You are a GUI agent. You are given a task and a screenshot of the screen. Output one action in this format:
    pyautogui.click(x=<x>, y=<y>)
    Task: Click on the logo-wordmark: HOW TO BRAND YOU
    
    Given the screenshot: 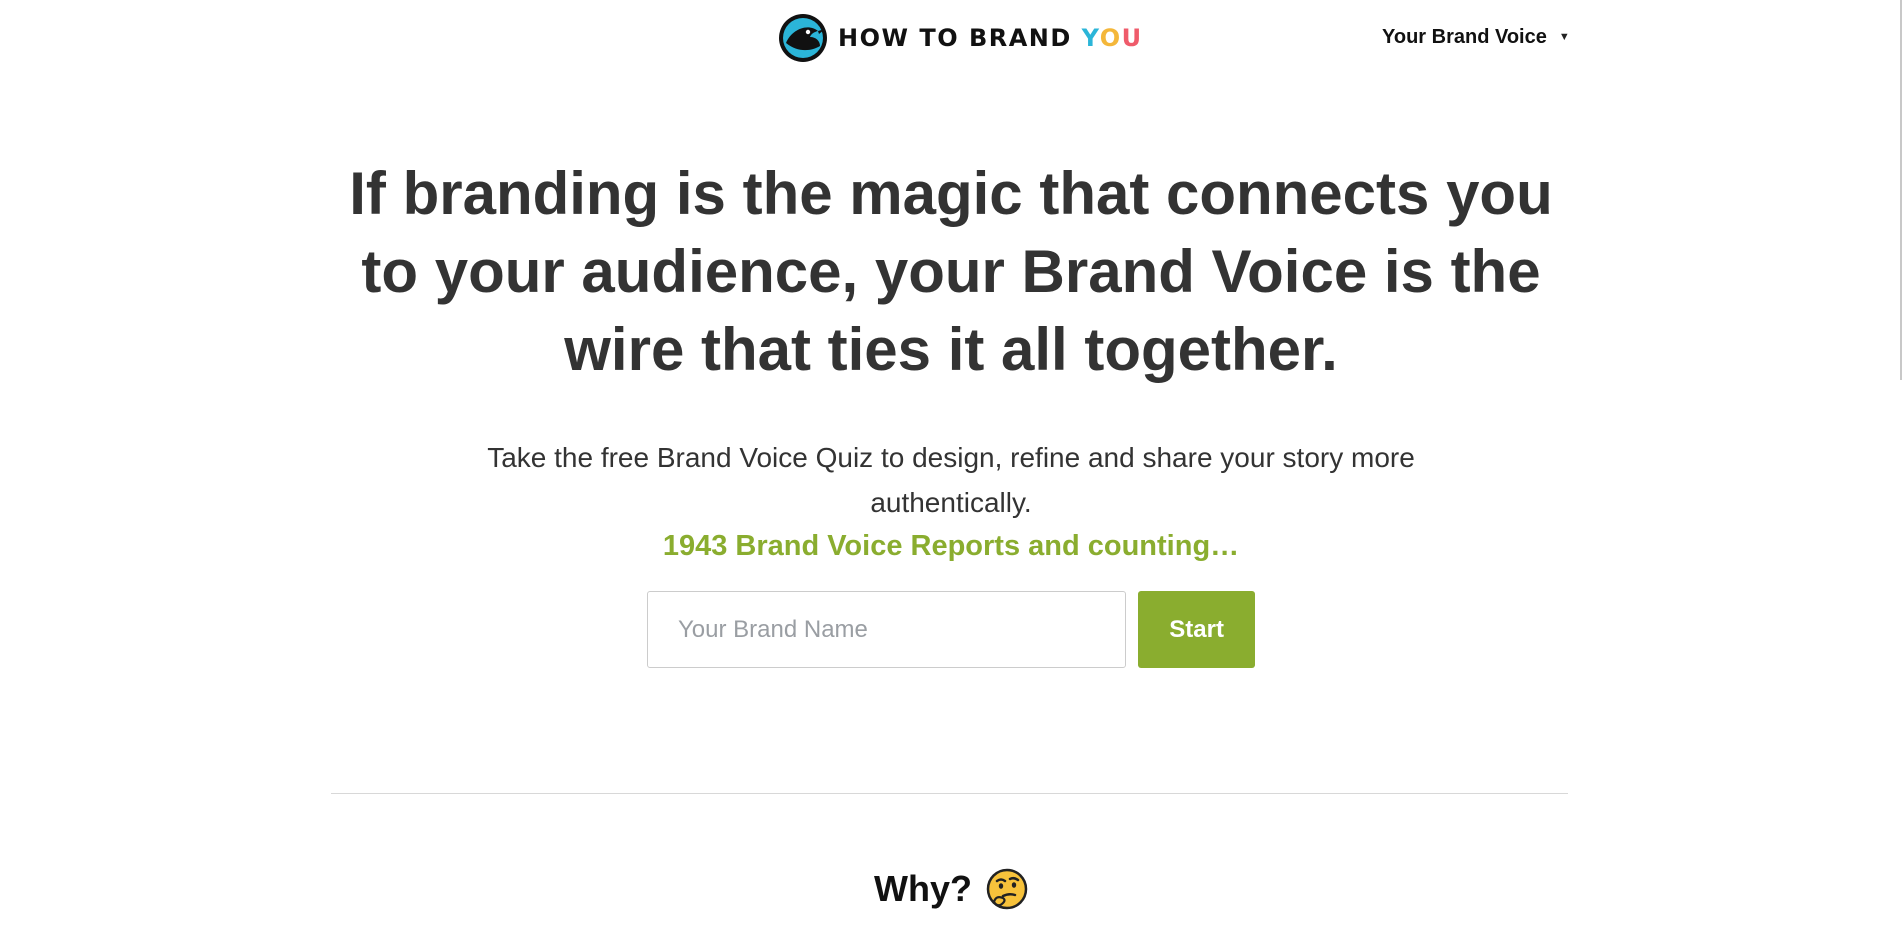 What is the action you would take?
    pyautogui.click(x=990, y=38)
    